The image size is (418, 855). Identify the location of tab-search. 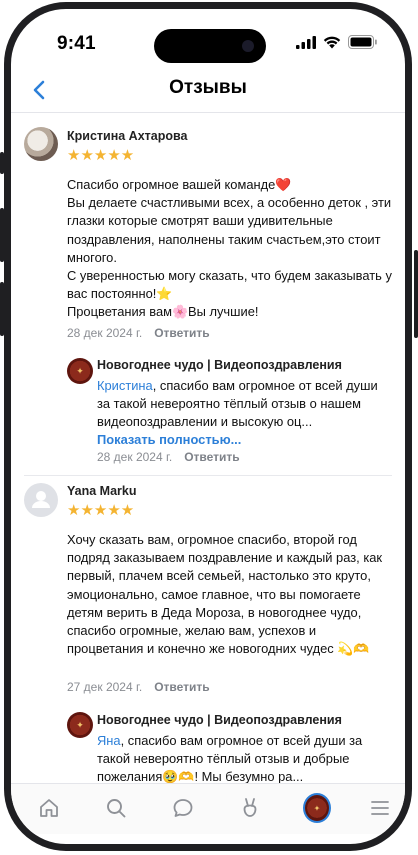
(116, 808).